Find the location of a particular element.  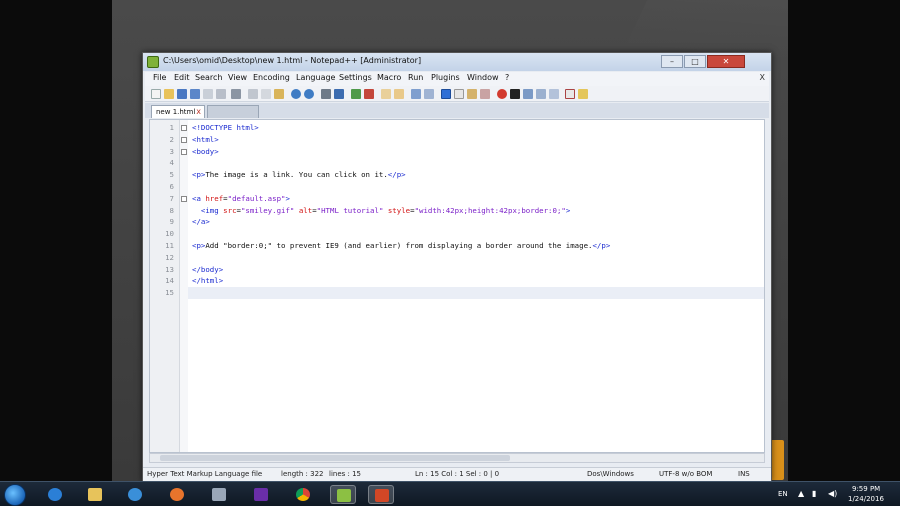

paste-icon is located at coordinates (279, 94).